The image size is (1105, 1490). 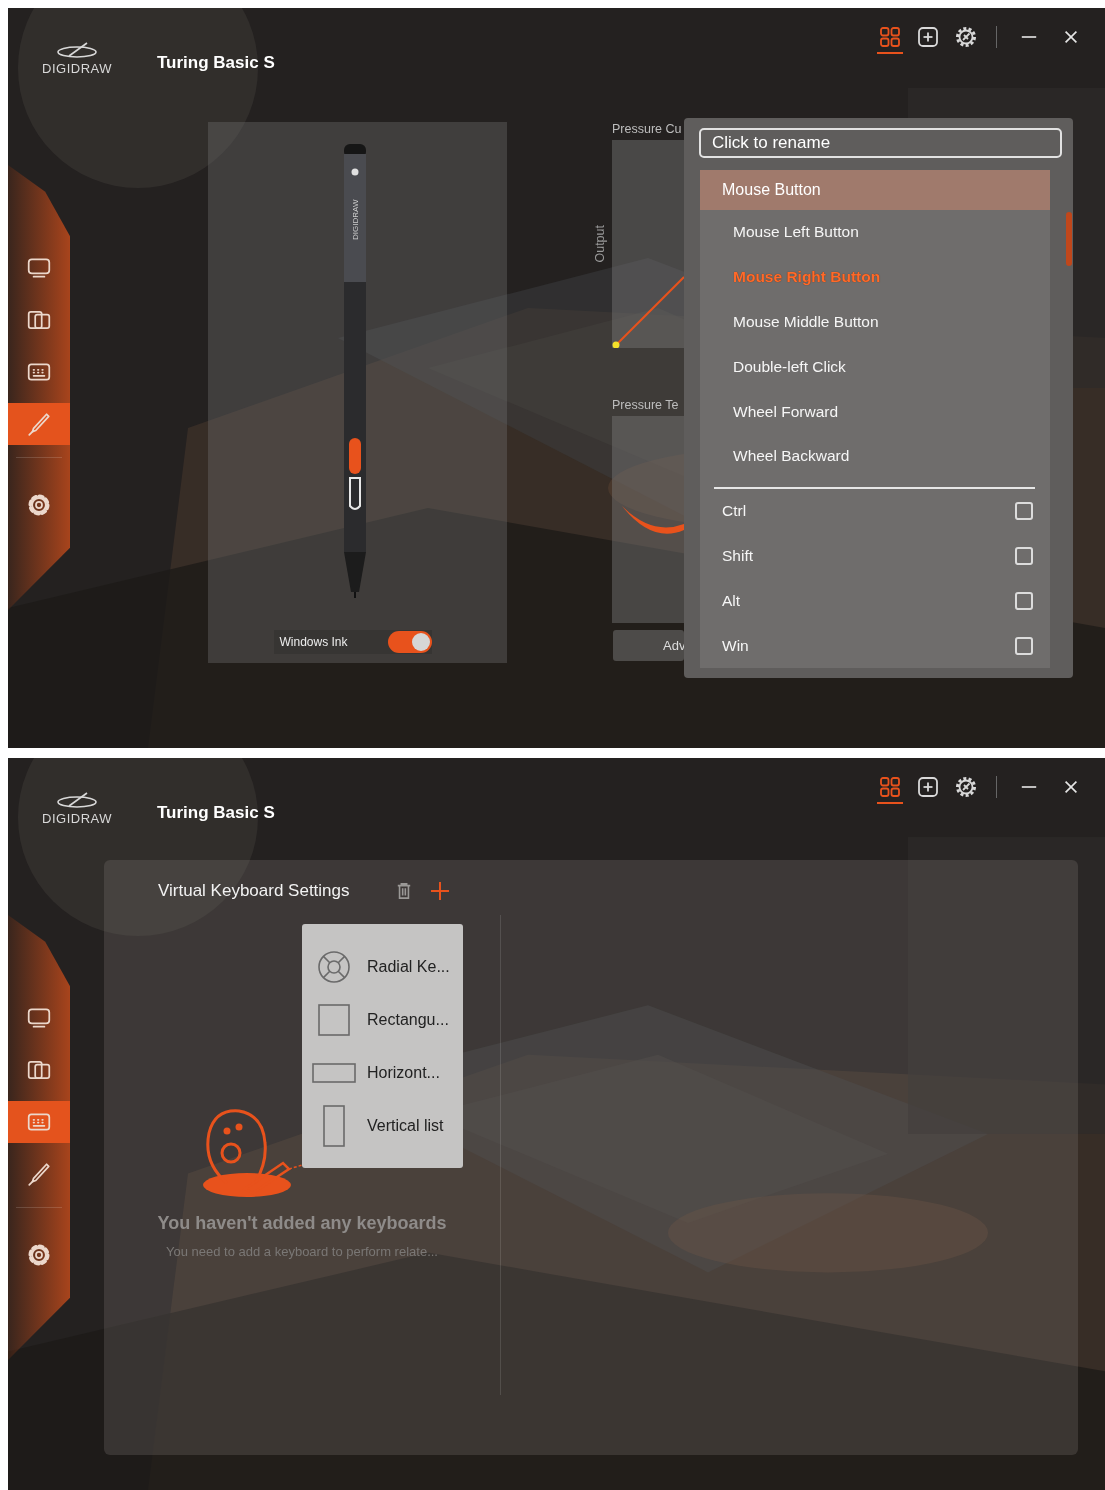 I want to click on modifier-label: Win, so click(x=736, y=645).